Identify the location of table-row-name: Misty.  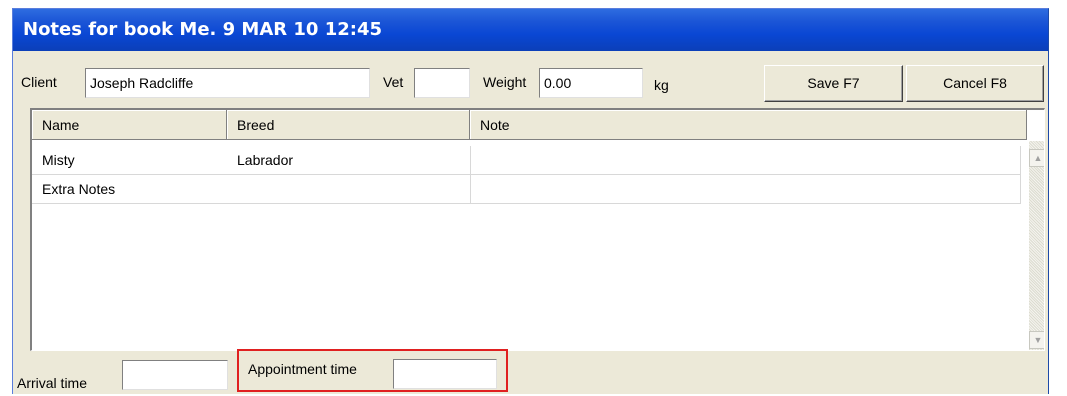
(129, 160).